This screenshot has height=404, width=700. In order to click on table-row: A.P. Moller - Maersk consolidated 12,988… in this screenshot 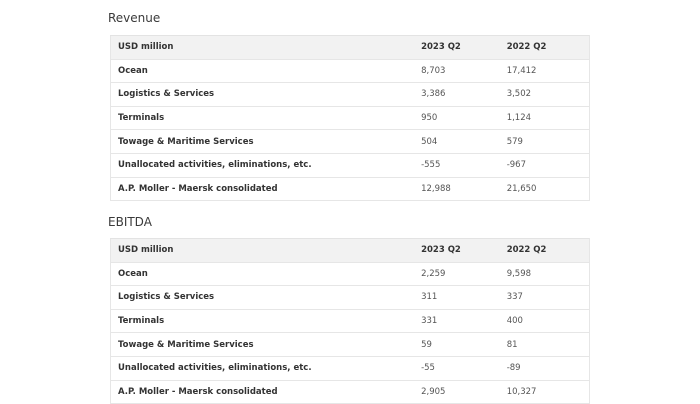, I will do `click(350, 189)`.